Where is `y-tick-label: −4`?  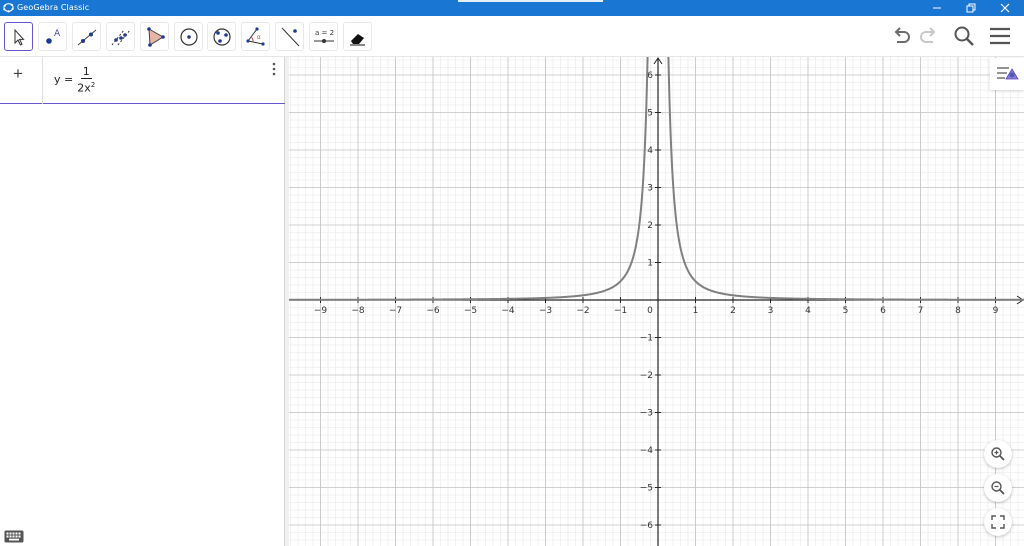 y-tick-label: −4 is located at coordinates (647, 451).